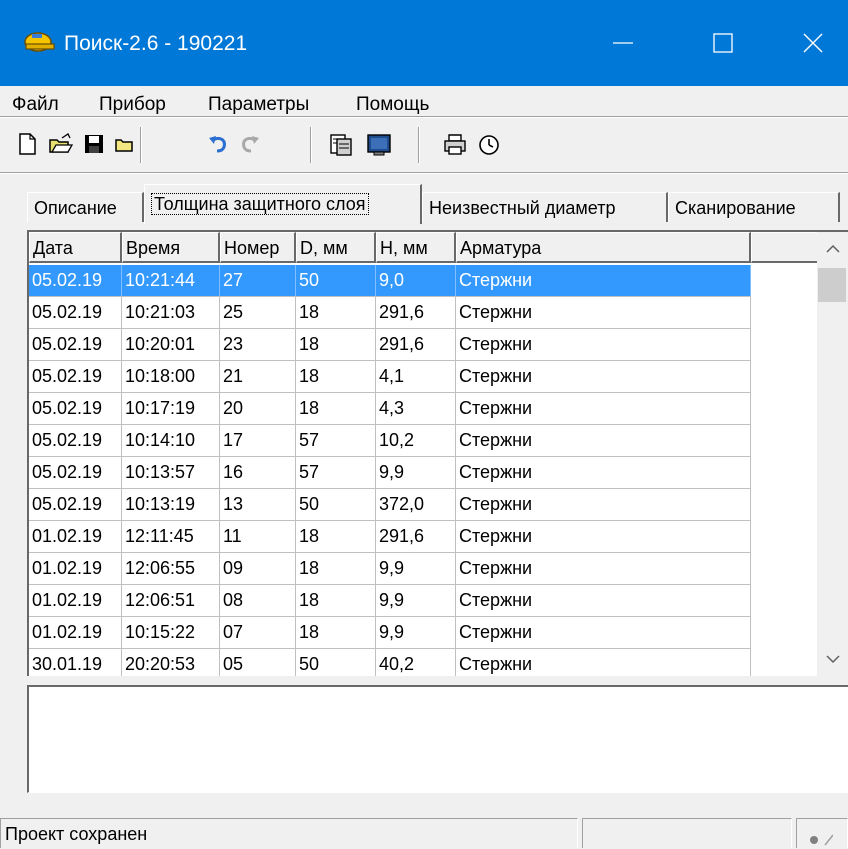 This screenshot has width=848, height=849. Describe the element at coordinates (416, 247) in the screenshot. I see `column-header-depth: H, мм` at that location.